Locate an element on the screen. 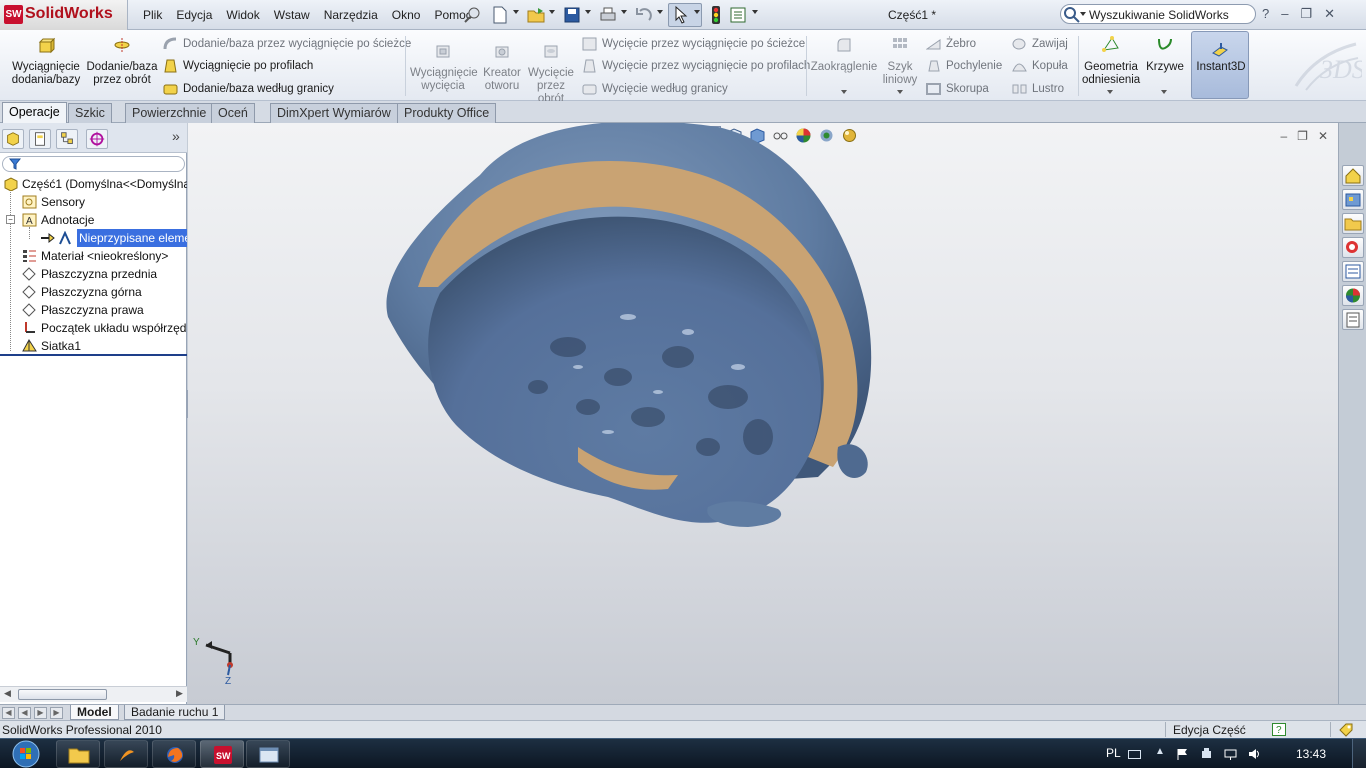  search-tab is located at coordinates (1353, 247).